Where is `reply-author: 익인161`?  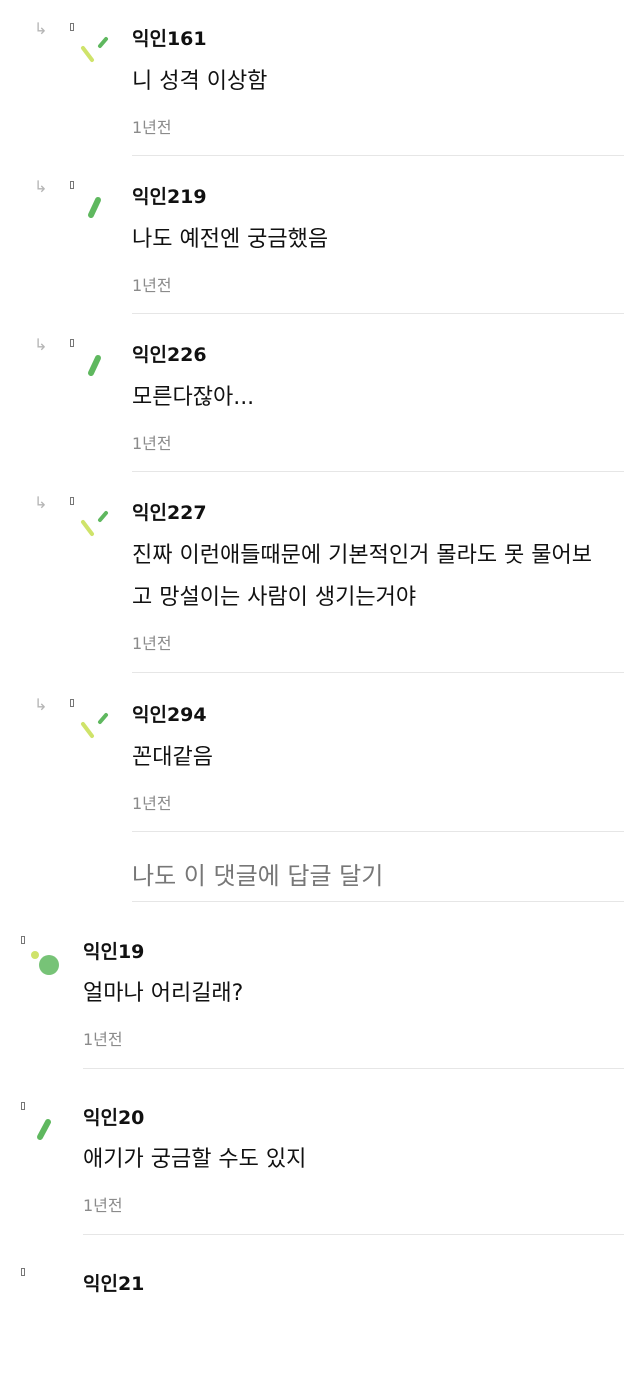
reply-author: 익인161 is located at coordinates (169, 37).